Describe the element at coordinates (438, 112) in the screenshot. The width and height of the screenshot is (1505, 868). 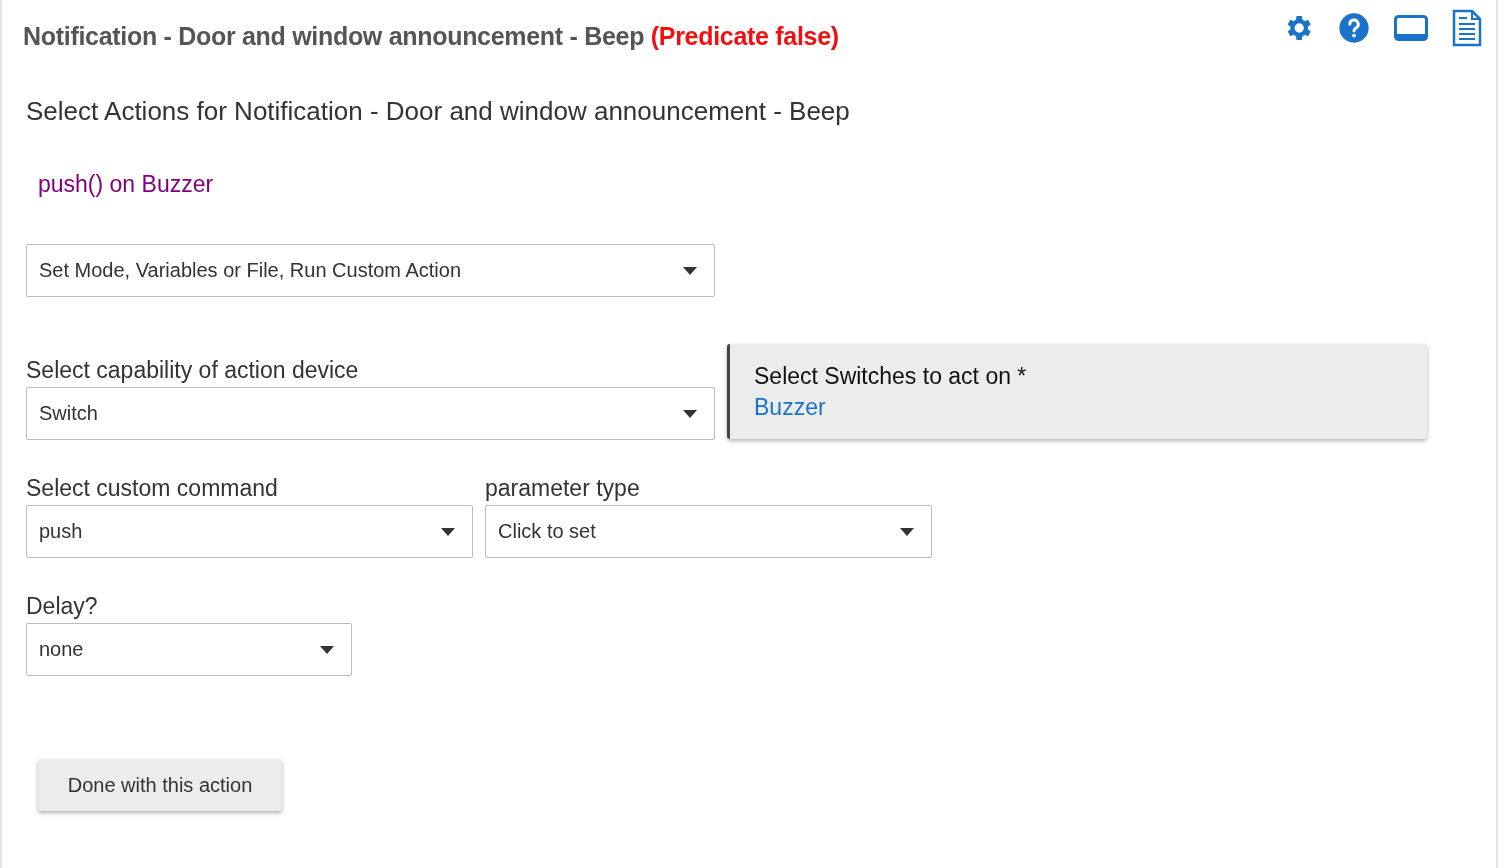
I see `section-heading: Select Actions for Notification - Door and window announcement - Beep` at that location.